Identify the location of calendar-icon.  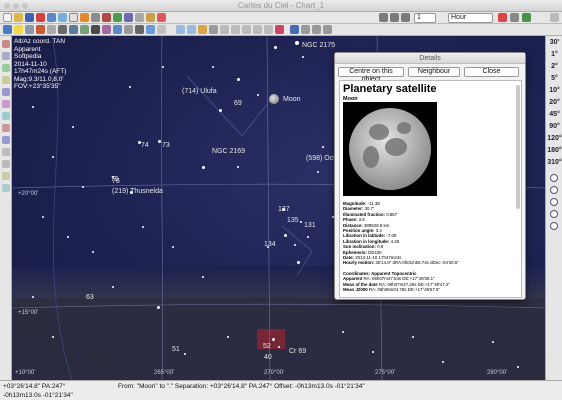
(279, 29).